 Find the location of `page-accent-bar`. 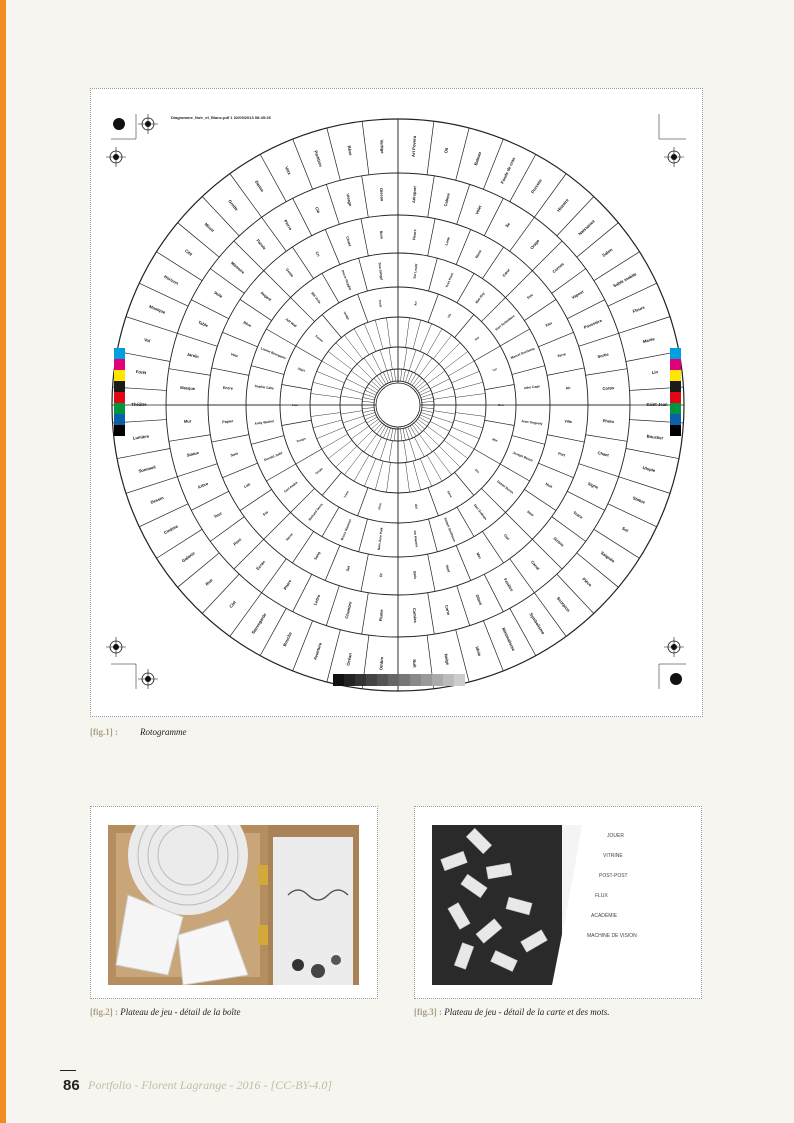

page-accent-bar is located at coordinates (3, 561).